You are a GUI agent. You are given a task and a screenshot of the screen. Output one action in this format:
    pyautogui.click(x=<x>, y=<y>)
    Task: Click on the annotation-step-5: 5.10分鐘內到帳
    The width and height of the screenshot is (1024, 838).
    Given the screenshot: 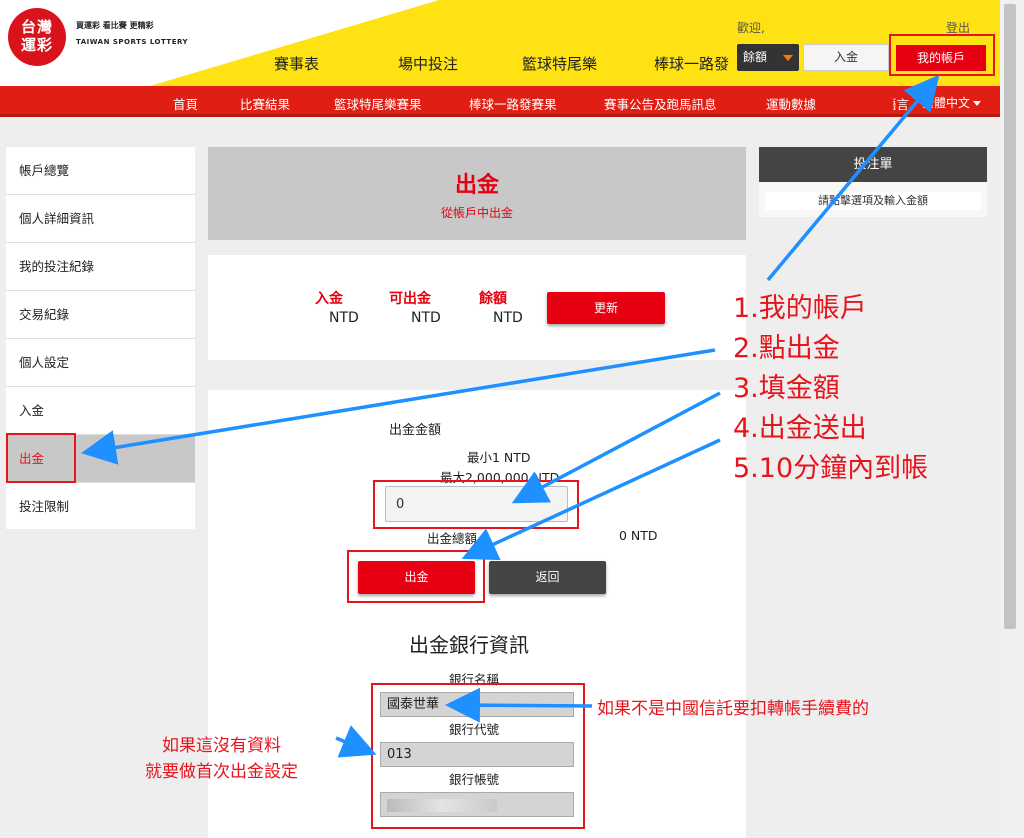 What is the action you would take?
    pyautogui.click(x=831, y=468)
    